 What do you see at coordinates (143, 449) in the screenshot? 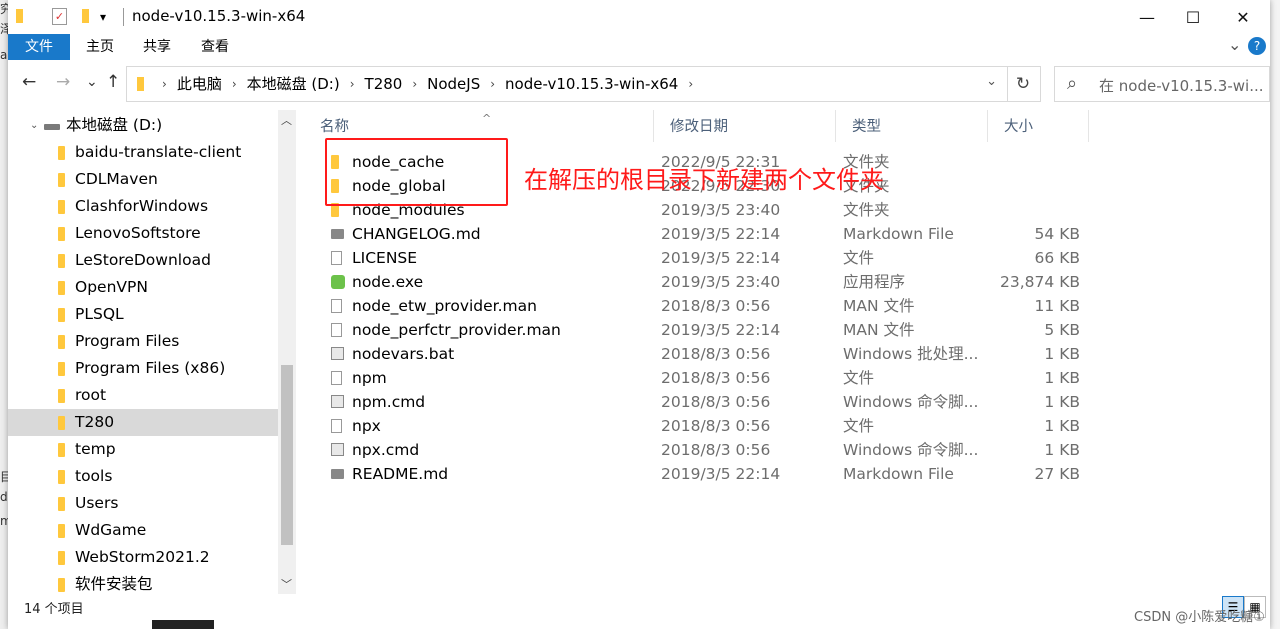
I see `sidebar-item-temp: temp` at bounding box center [143, 449].